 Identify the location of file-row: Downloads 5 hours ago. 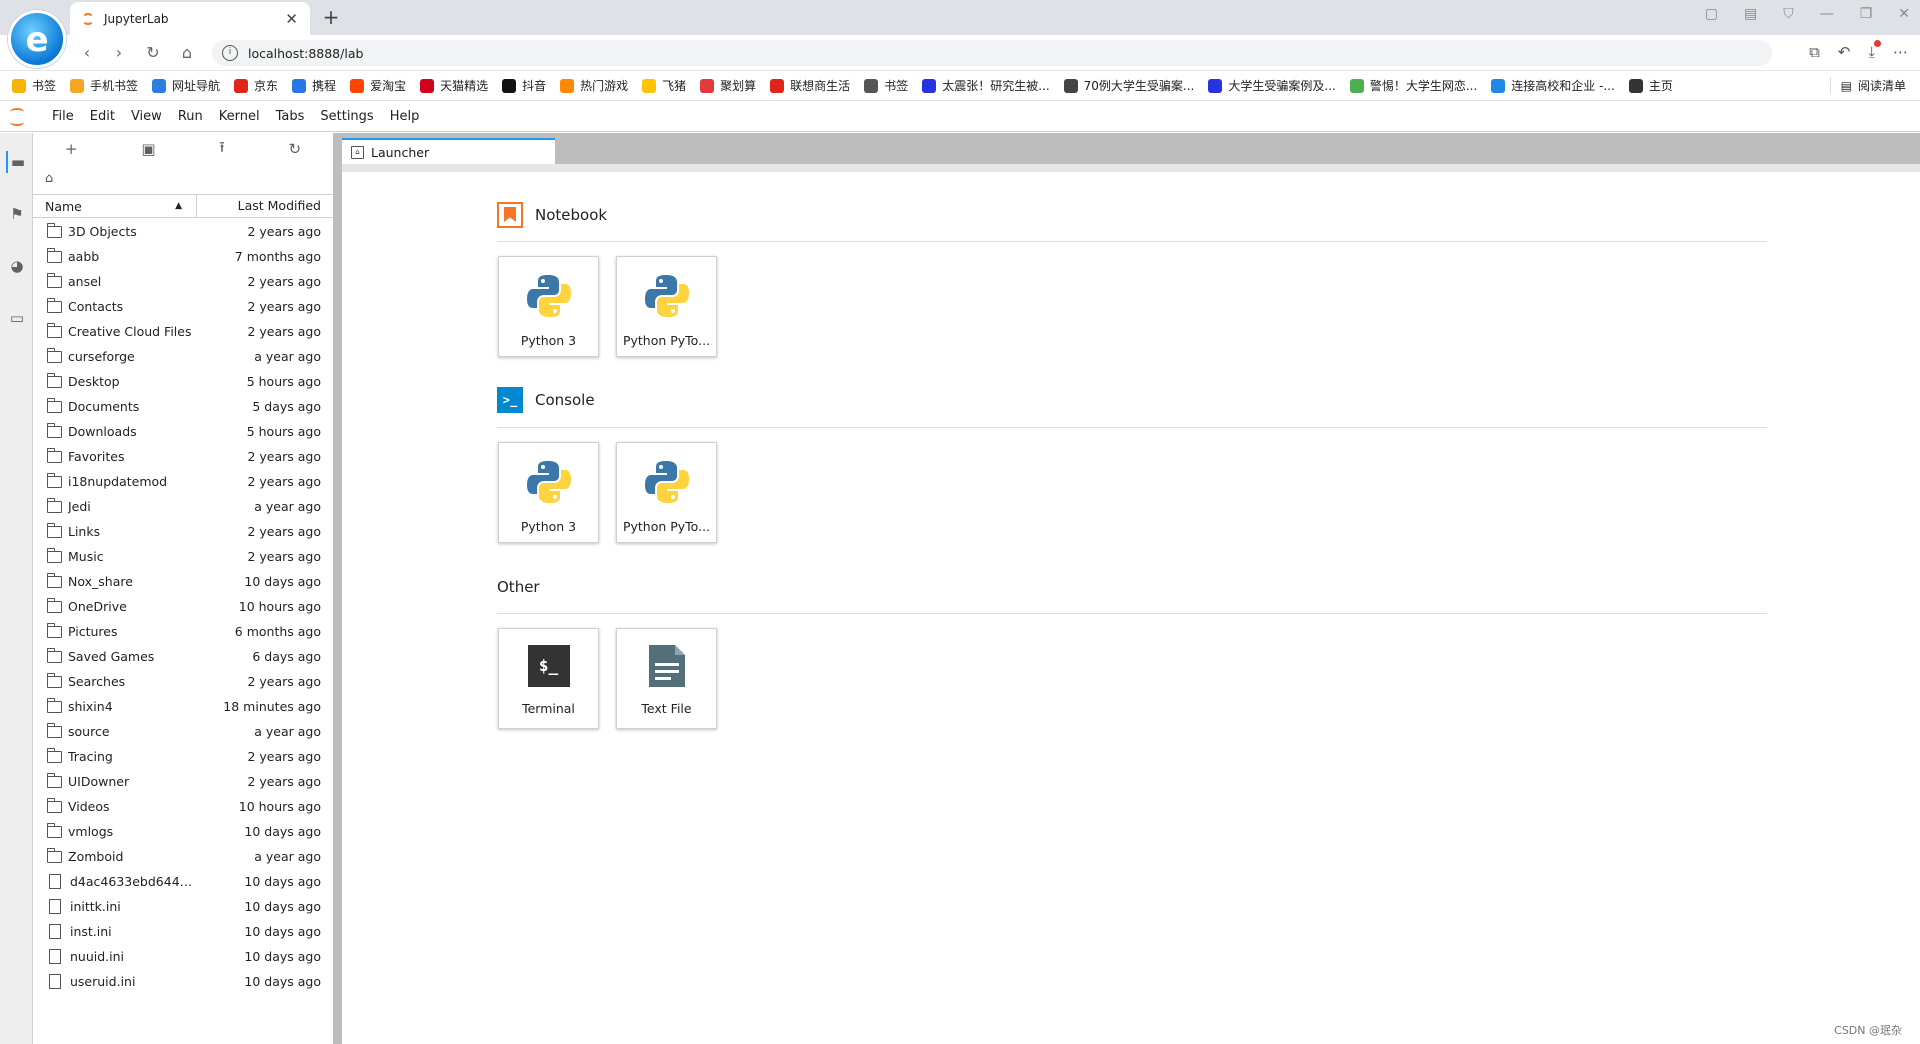
(183, 431).